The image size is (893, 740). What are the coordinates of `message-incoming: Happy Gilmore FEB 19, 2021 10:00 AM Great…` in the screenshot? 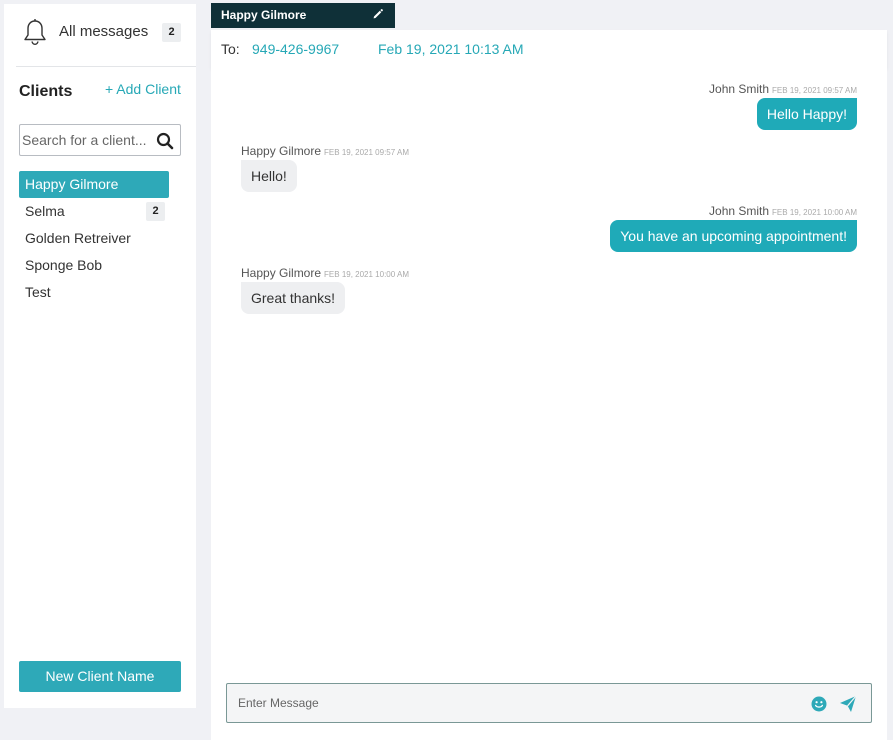 It's located at (325, 290).